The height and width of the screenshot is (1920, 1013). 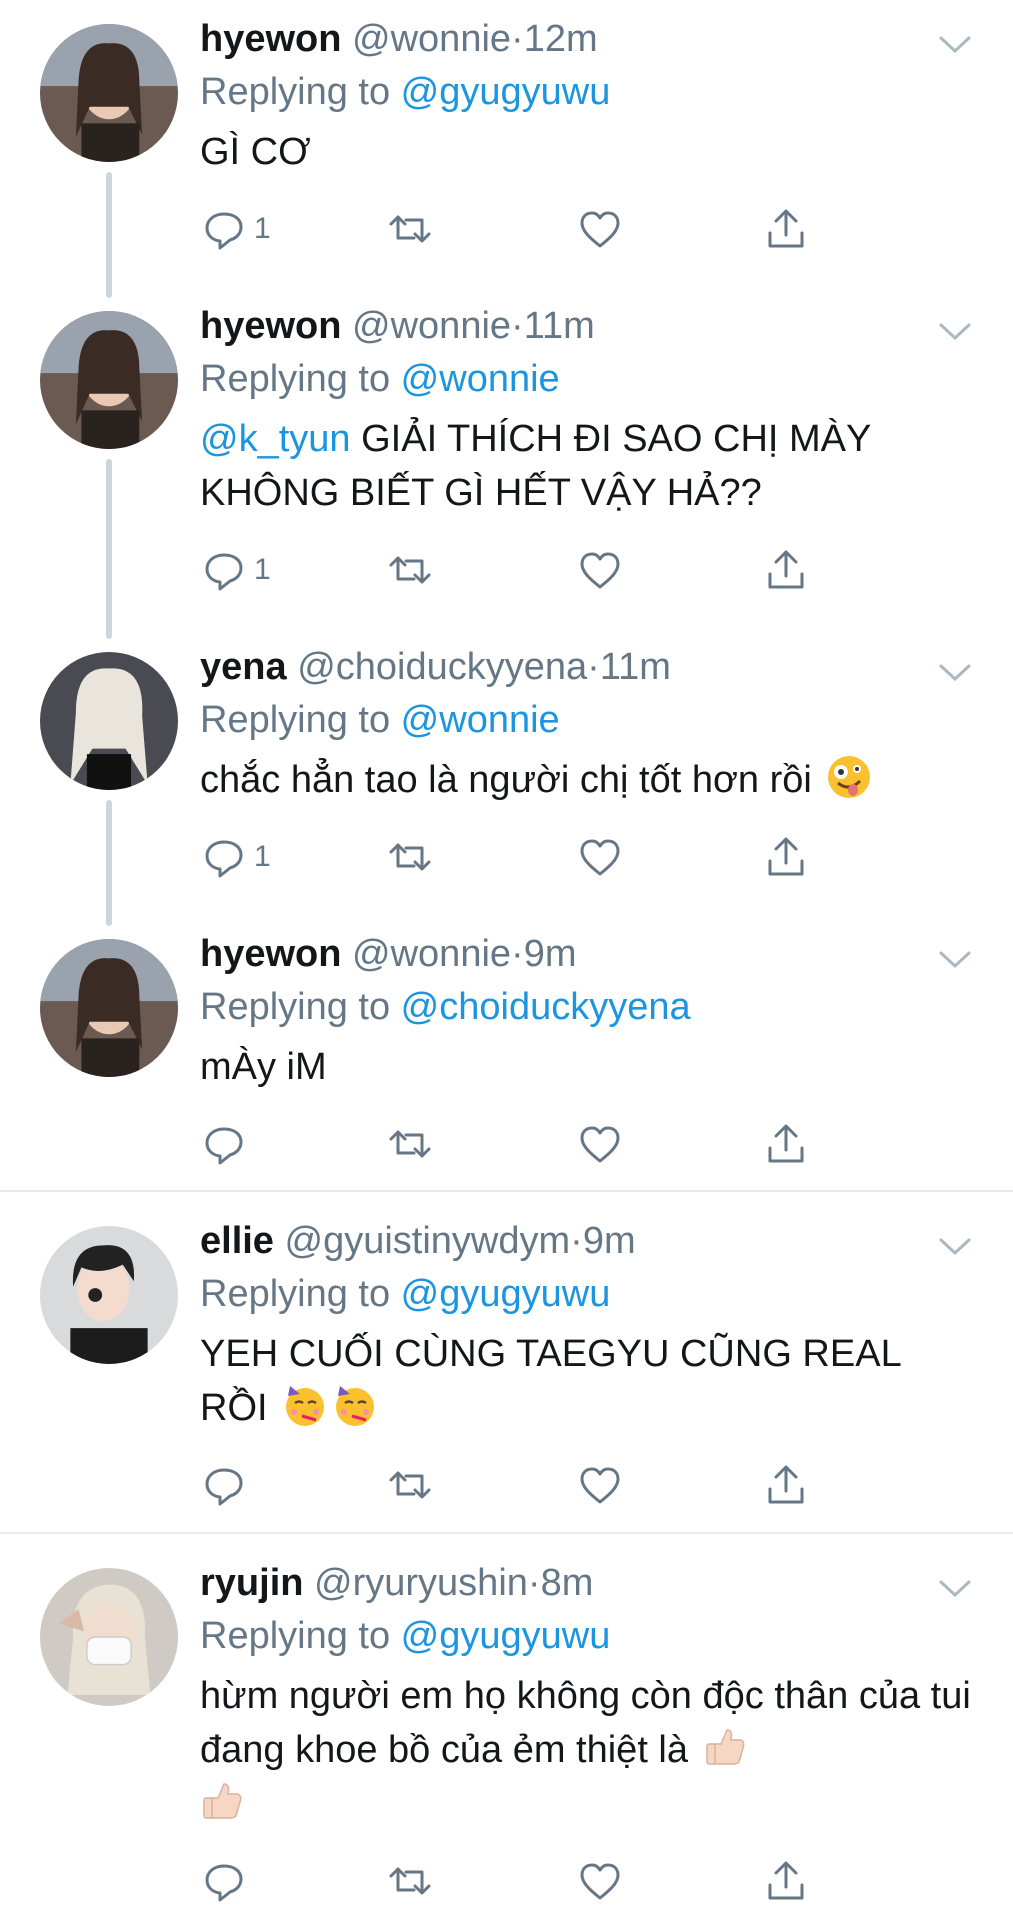 I want to click on tweet-header: hyewon @wonnie·11m, so click(x=586, y=326).